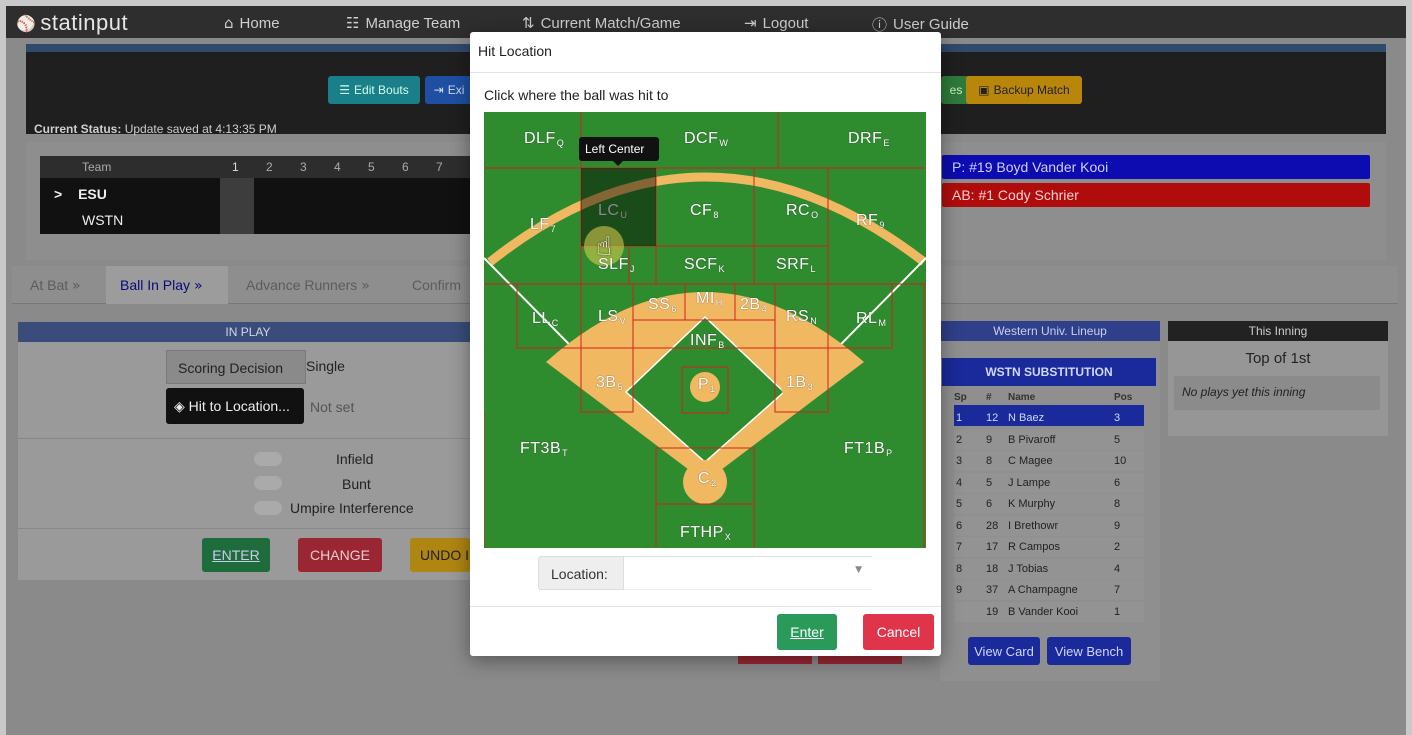 Image resolution: width=1412 pixels, height=735 pixels. What do you see at coordinates (704, 340) in the screenshot?
I see `zone-inf-label: INF` at bounding box center [704, 340].